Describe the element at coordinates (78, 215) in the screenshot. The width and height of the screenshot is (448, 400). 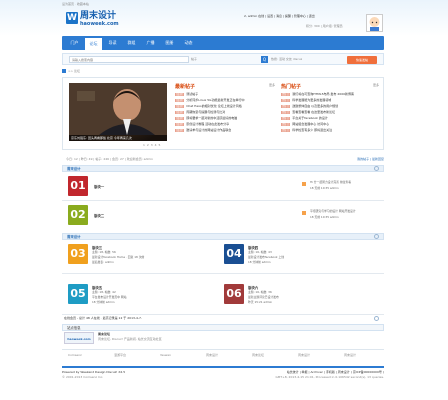
I see `forum-icon: 02` at that location.